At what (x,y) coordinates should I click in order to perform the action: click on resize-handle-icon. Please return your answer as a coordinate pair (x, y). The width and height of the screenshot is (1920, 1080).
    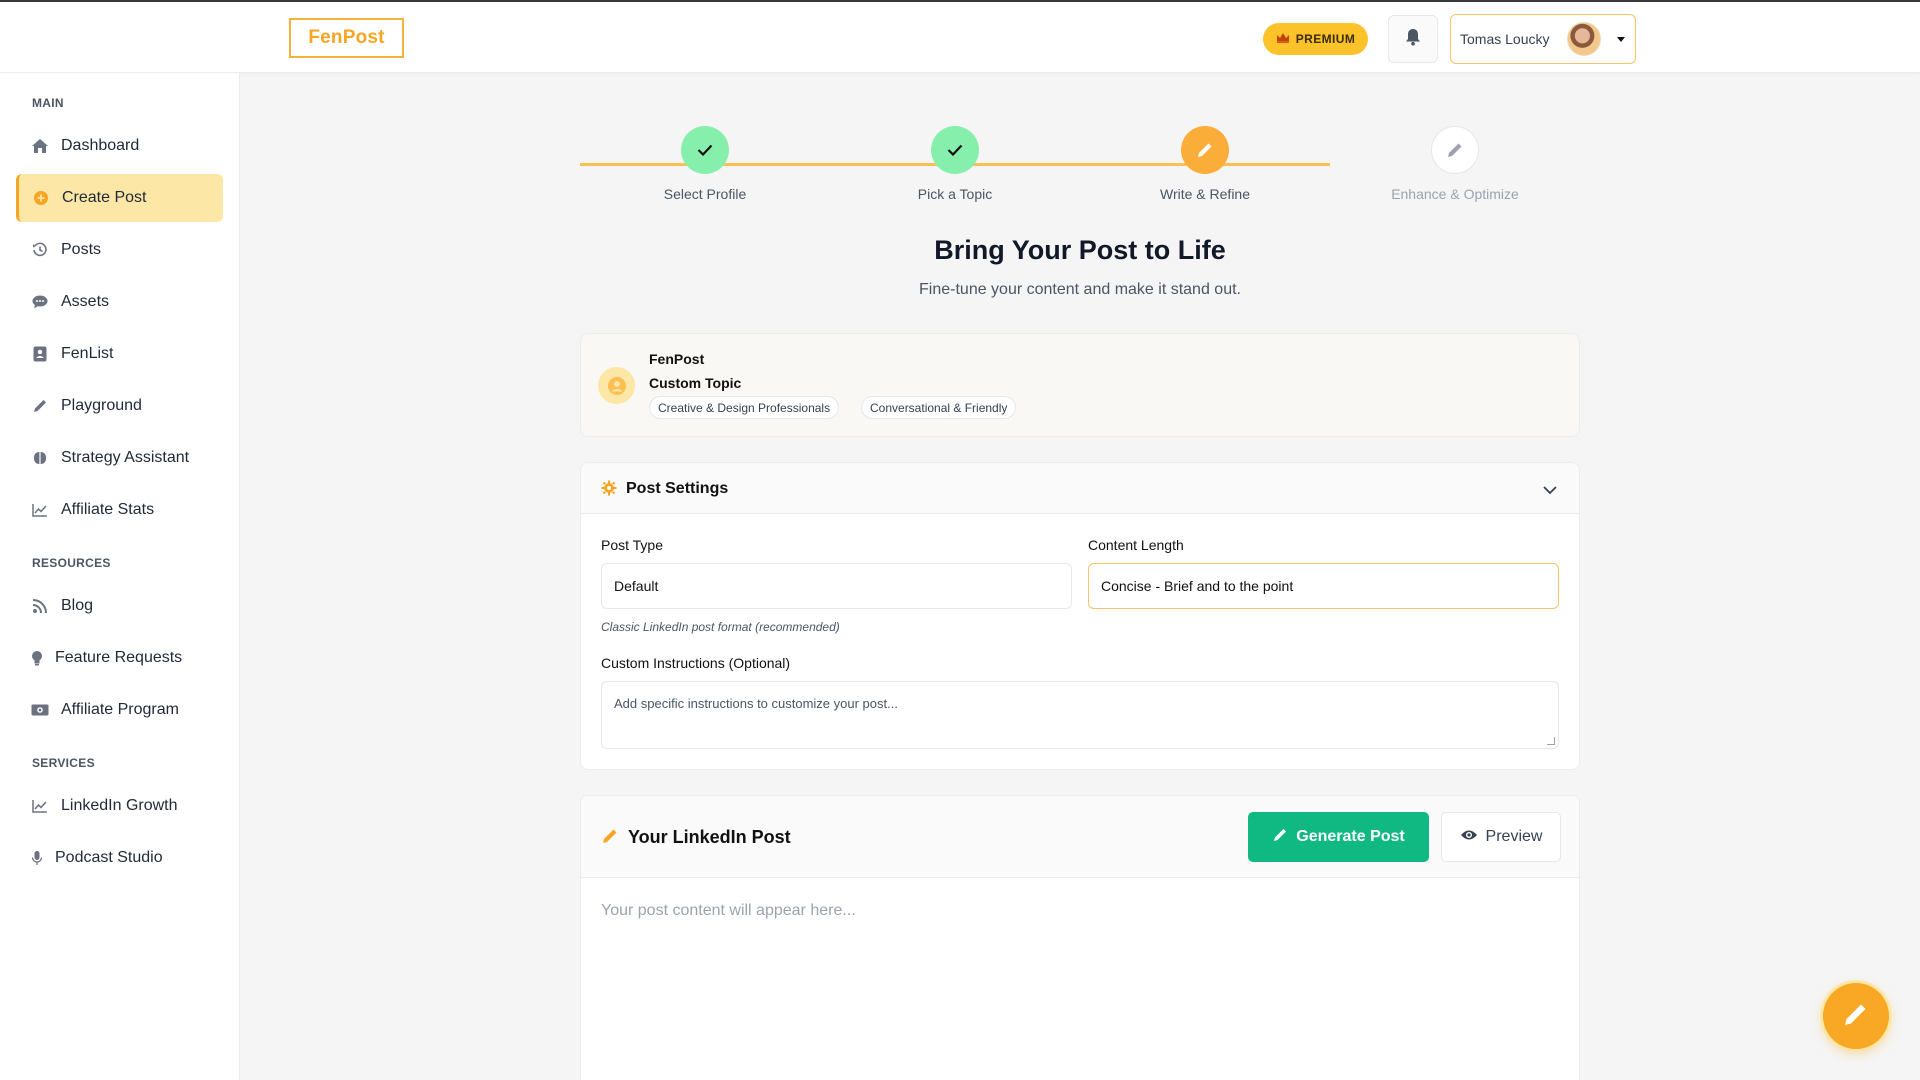
    Looking at the image, I should click on (1551, 741).